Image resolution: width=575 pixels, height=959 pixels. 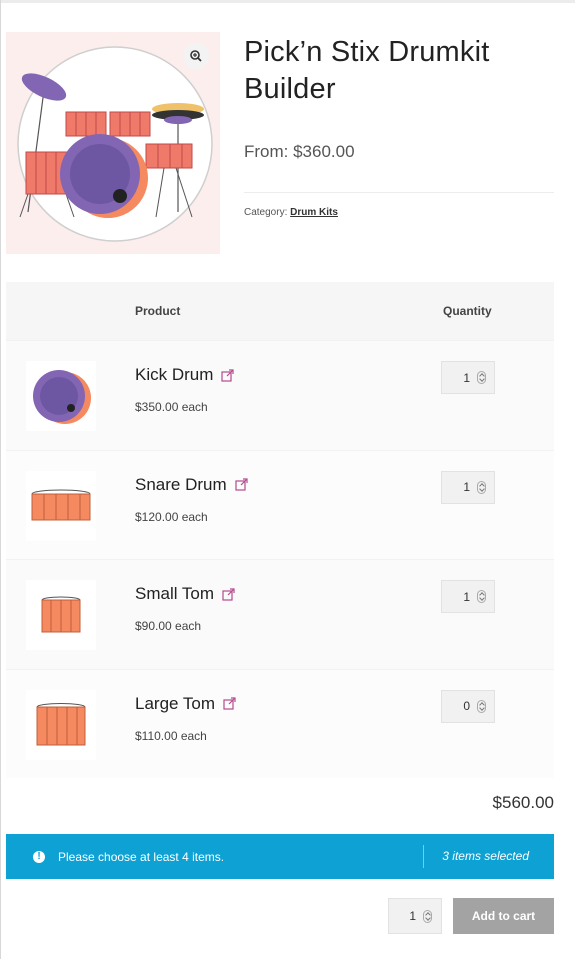 What do you see at coordinates (503, 916) in the screenshot?
I see `add-to-cart-button: Add to cart` at bounding box center [503, 916].